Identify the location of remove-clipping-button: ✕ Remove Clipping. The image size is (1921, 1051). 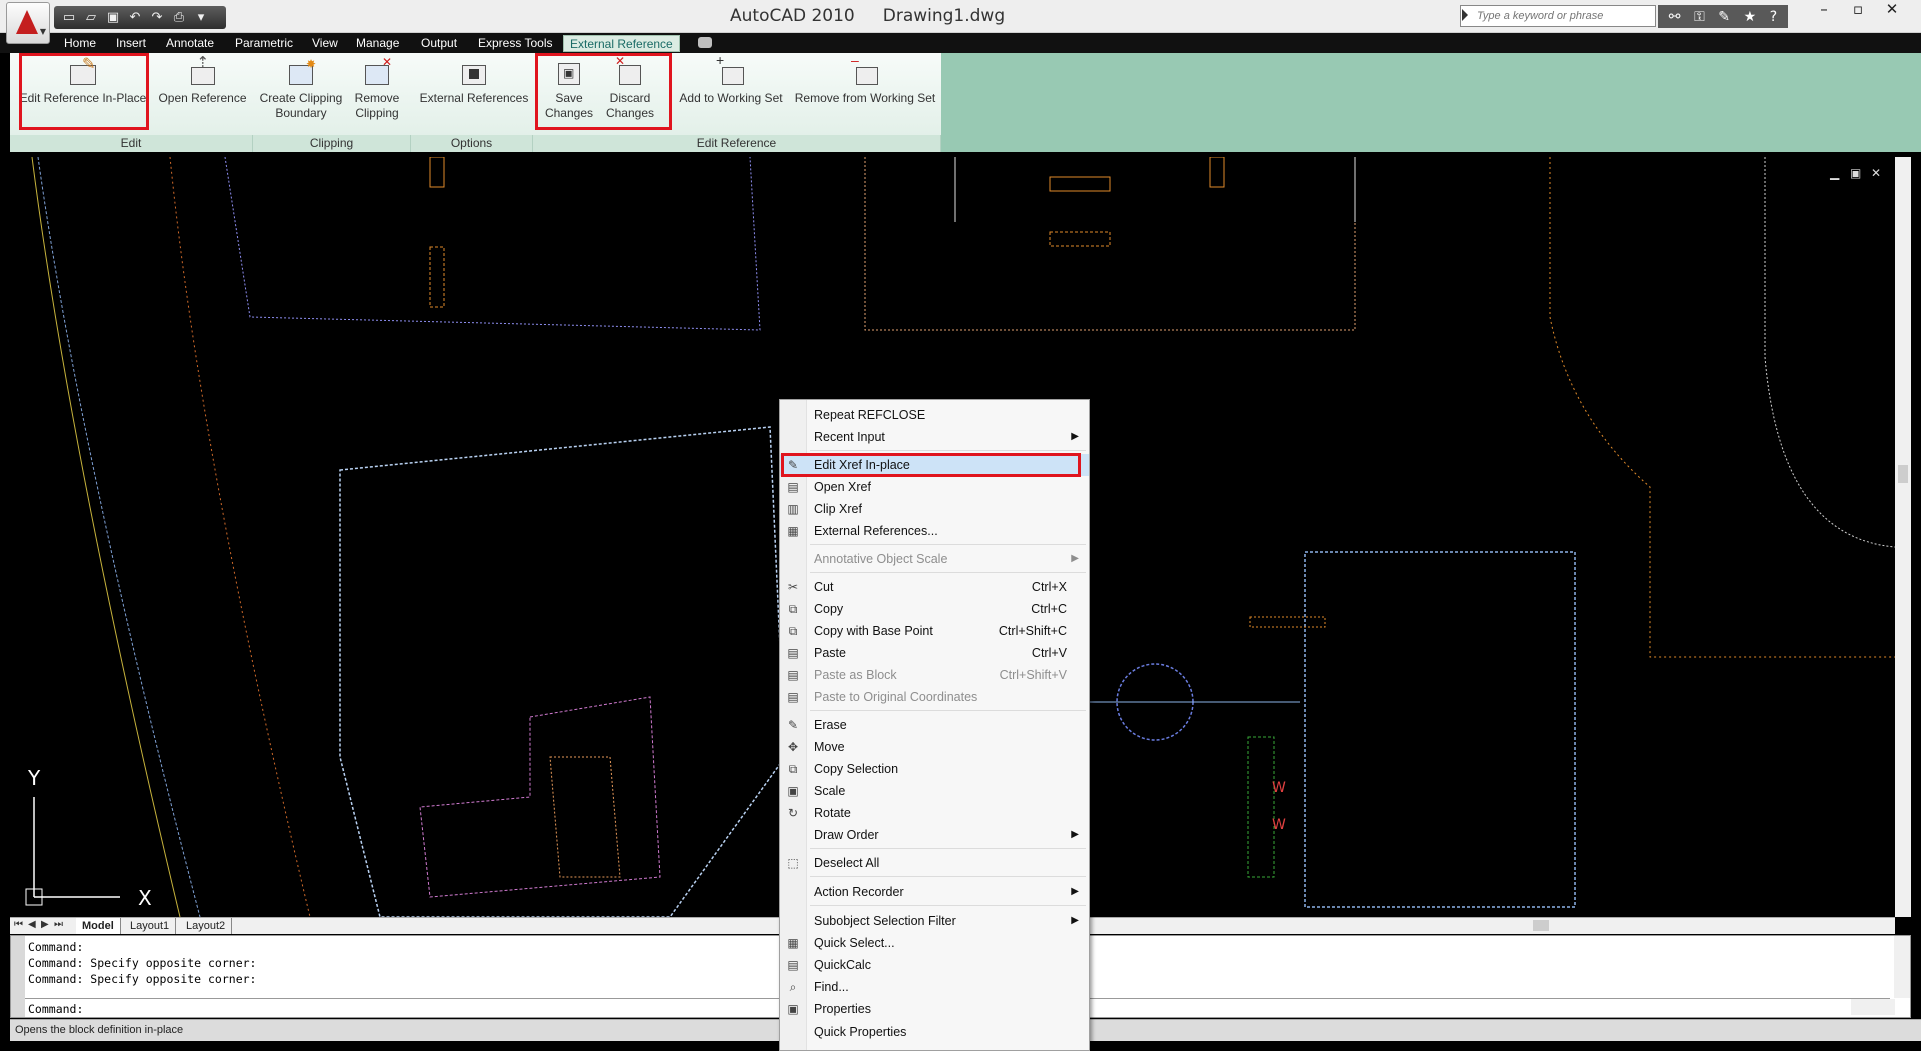
(377, 88).